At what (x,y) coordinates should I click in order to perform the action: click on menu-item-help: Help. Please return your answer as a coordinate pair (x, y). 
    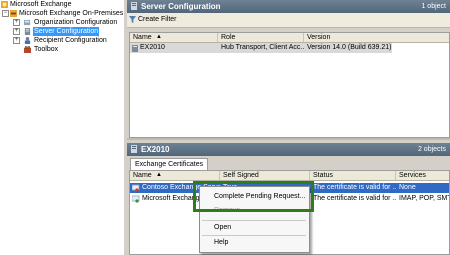
    Looking at the image, I should click on (254, 243).